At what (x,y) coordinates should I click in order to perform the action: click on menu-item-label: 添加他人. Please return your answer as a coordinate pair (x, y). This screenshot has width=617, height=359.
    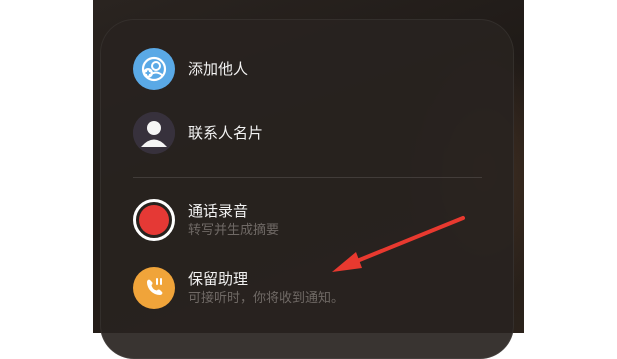
    Looking at the image, I should click on (218, 69).